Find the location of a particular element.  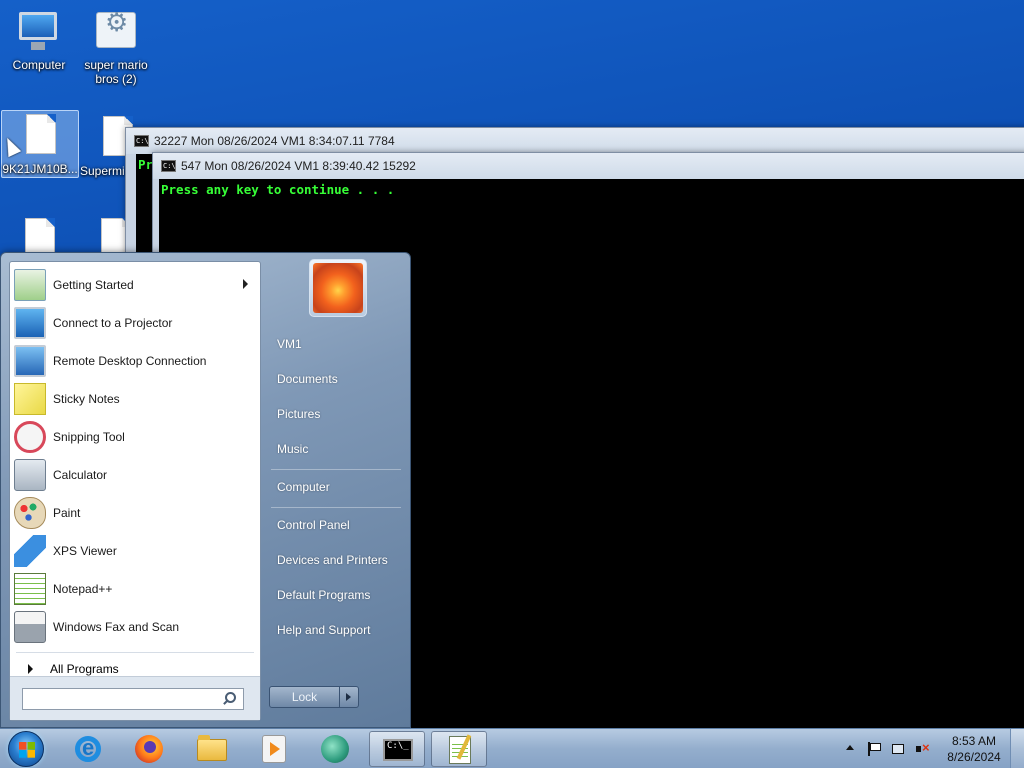

places-label: Documents is located at coordinates (307, 379).